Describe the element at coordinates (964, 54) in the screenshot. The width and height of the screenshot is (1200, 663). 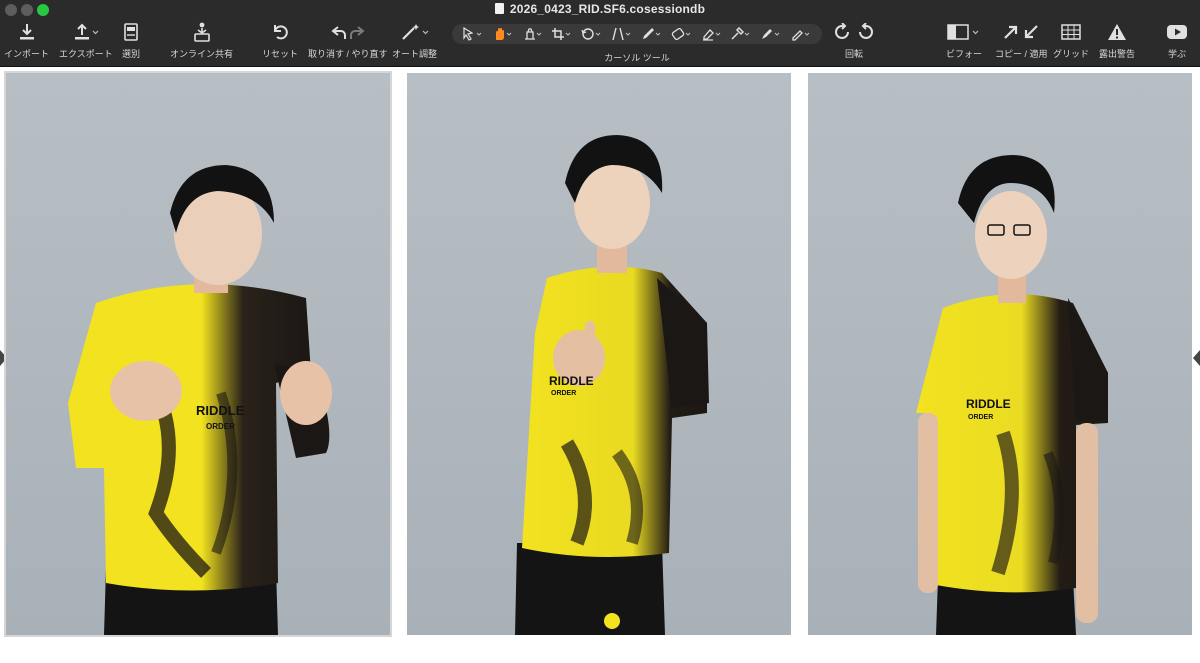
I see `before-label: ビフォー` at that location.